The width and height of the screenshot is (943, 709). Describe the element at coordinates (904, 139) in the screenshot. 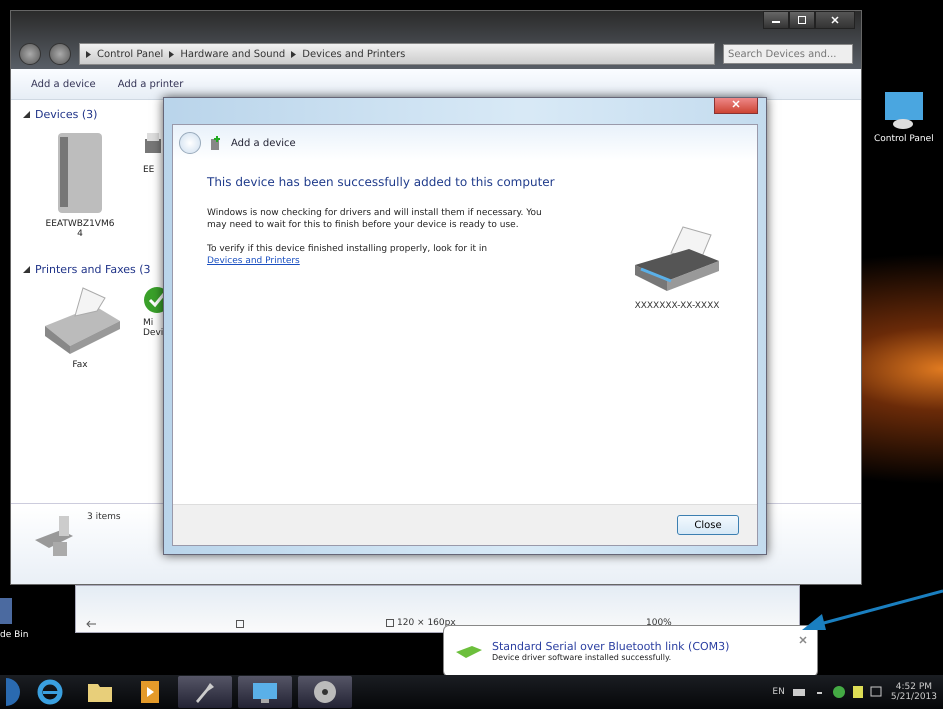

I see `desktop-icon-label: Control Panel` at that location.